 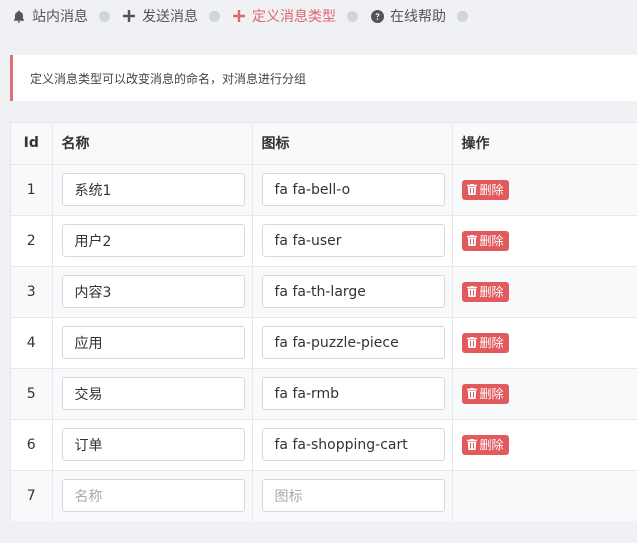 What do you see at coordinates (153, 496) in the screenshot?
I see `new-name-input: 名称` at bounding box center [153, 496].